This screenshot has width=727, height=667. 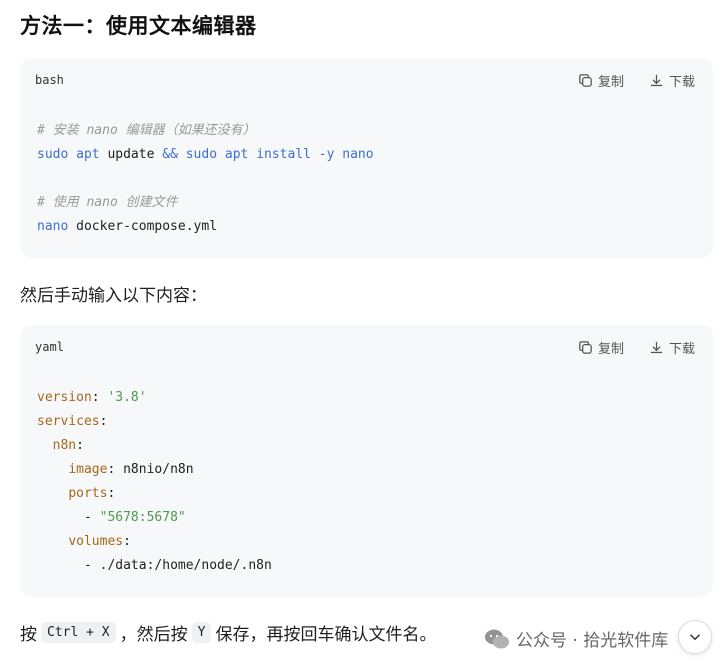 What do you see at coordinates (315, 154) in the screenshot?
I see `code-token: install -y nano` at bounding box center [315, 154].